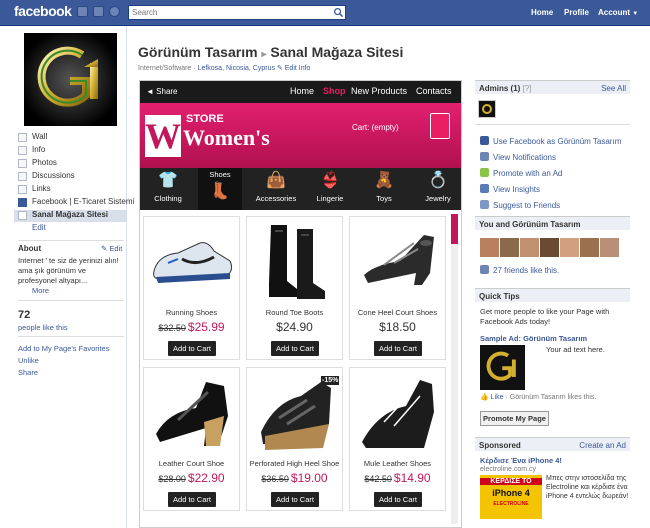 This screenshot has width=650, height=528. What do you see at coordinates (78, 190) in the screenshot?
I see `sidebar-item-links: Links` at bounding box center [78, 190].